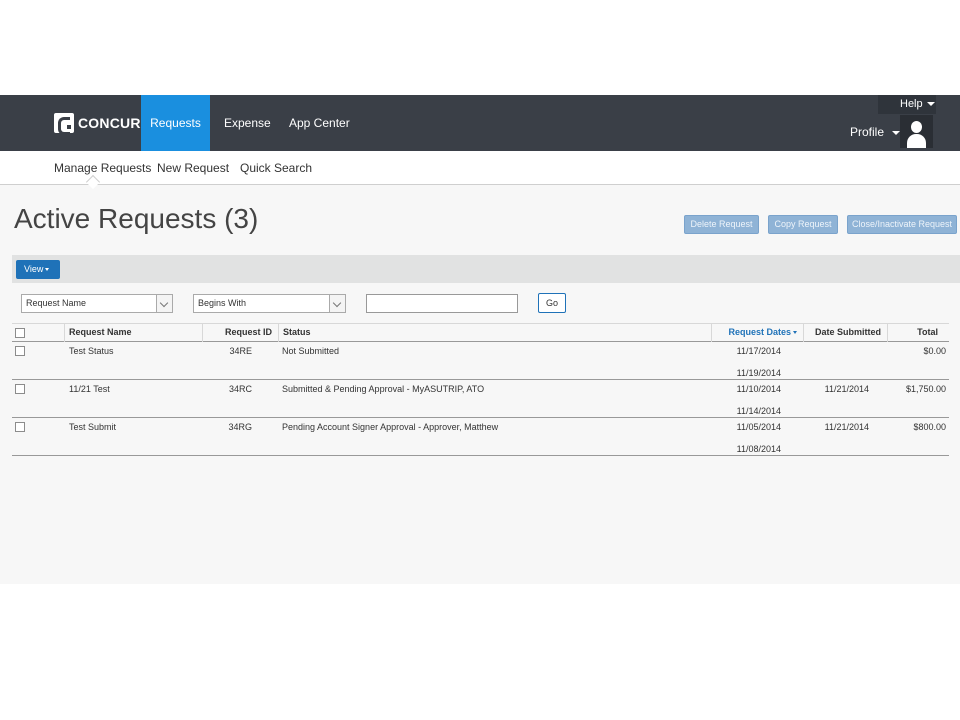 The width and height of the screenshot is (960, 720). What do you see at coordinates (911, 104) in the screenshot?
I see `help-label: Help` at bounding box center [911, 104].